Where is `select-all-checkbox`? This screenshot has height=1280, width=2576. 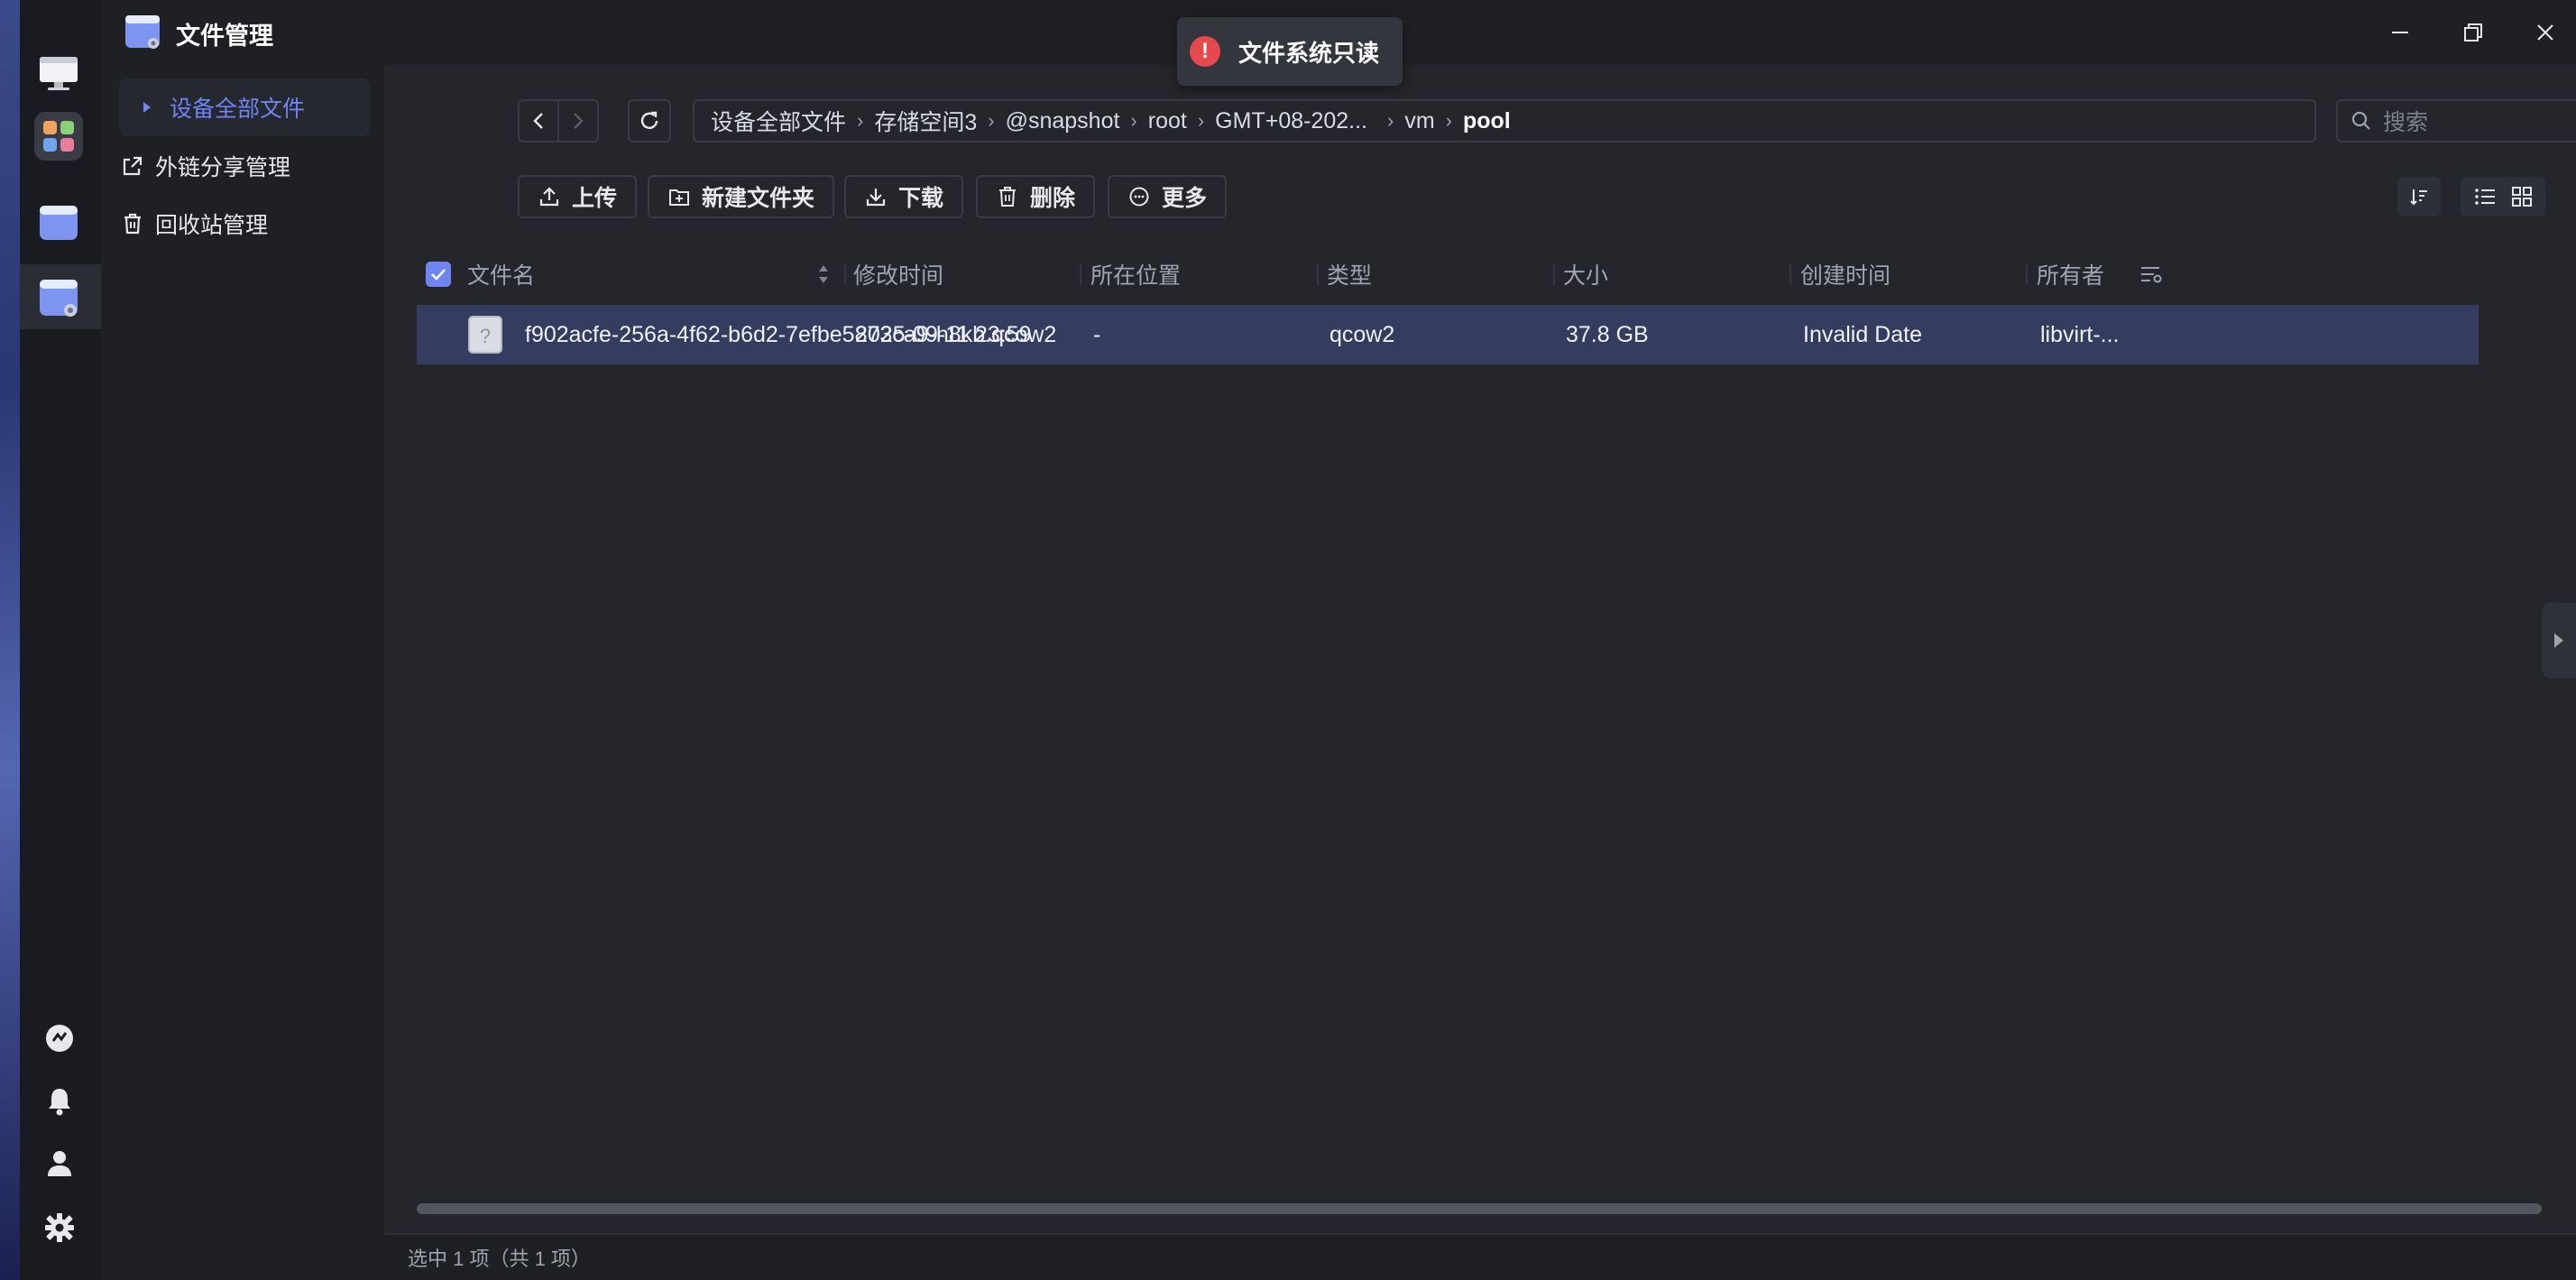
select-all-checkbox is located at coordinates (438, 274).